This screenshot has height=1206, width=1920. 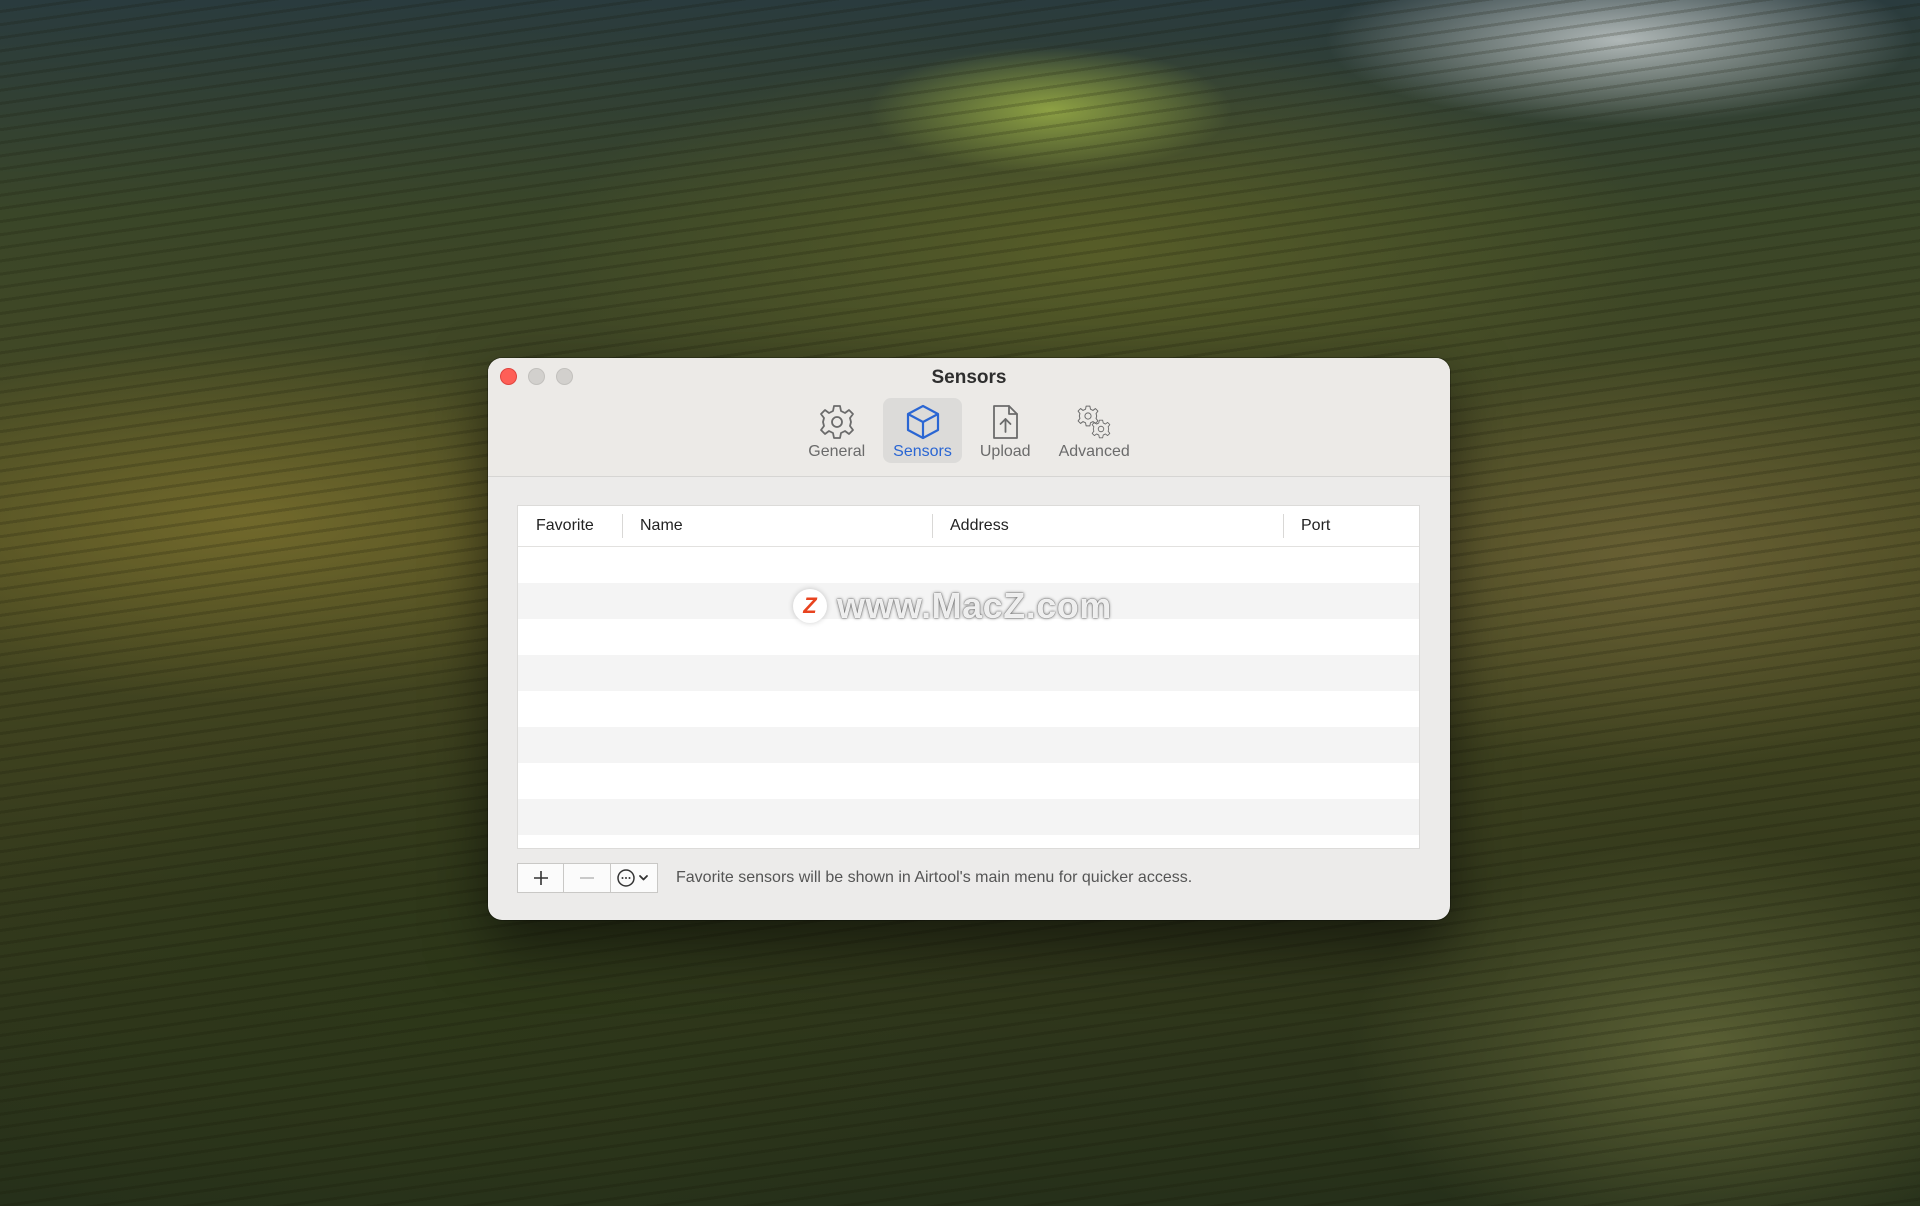 I want to click on add-remove-controls, so click(x=587, y=878).